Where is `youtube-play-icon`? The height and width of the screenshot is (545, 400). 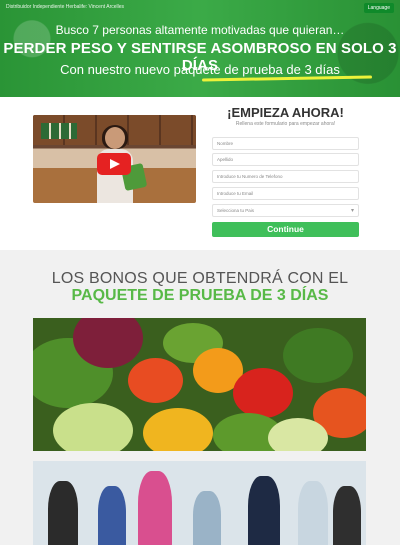 youtube-play-icon is located at coordinates (114, 164).